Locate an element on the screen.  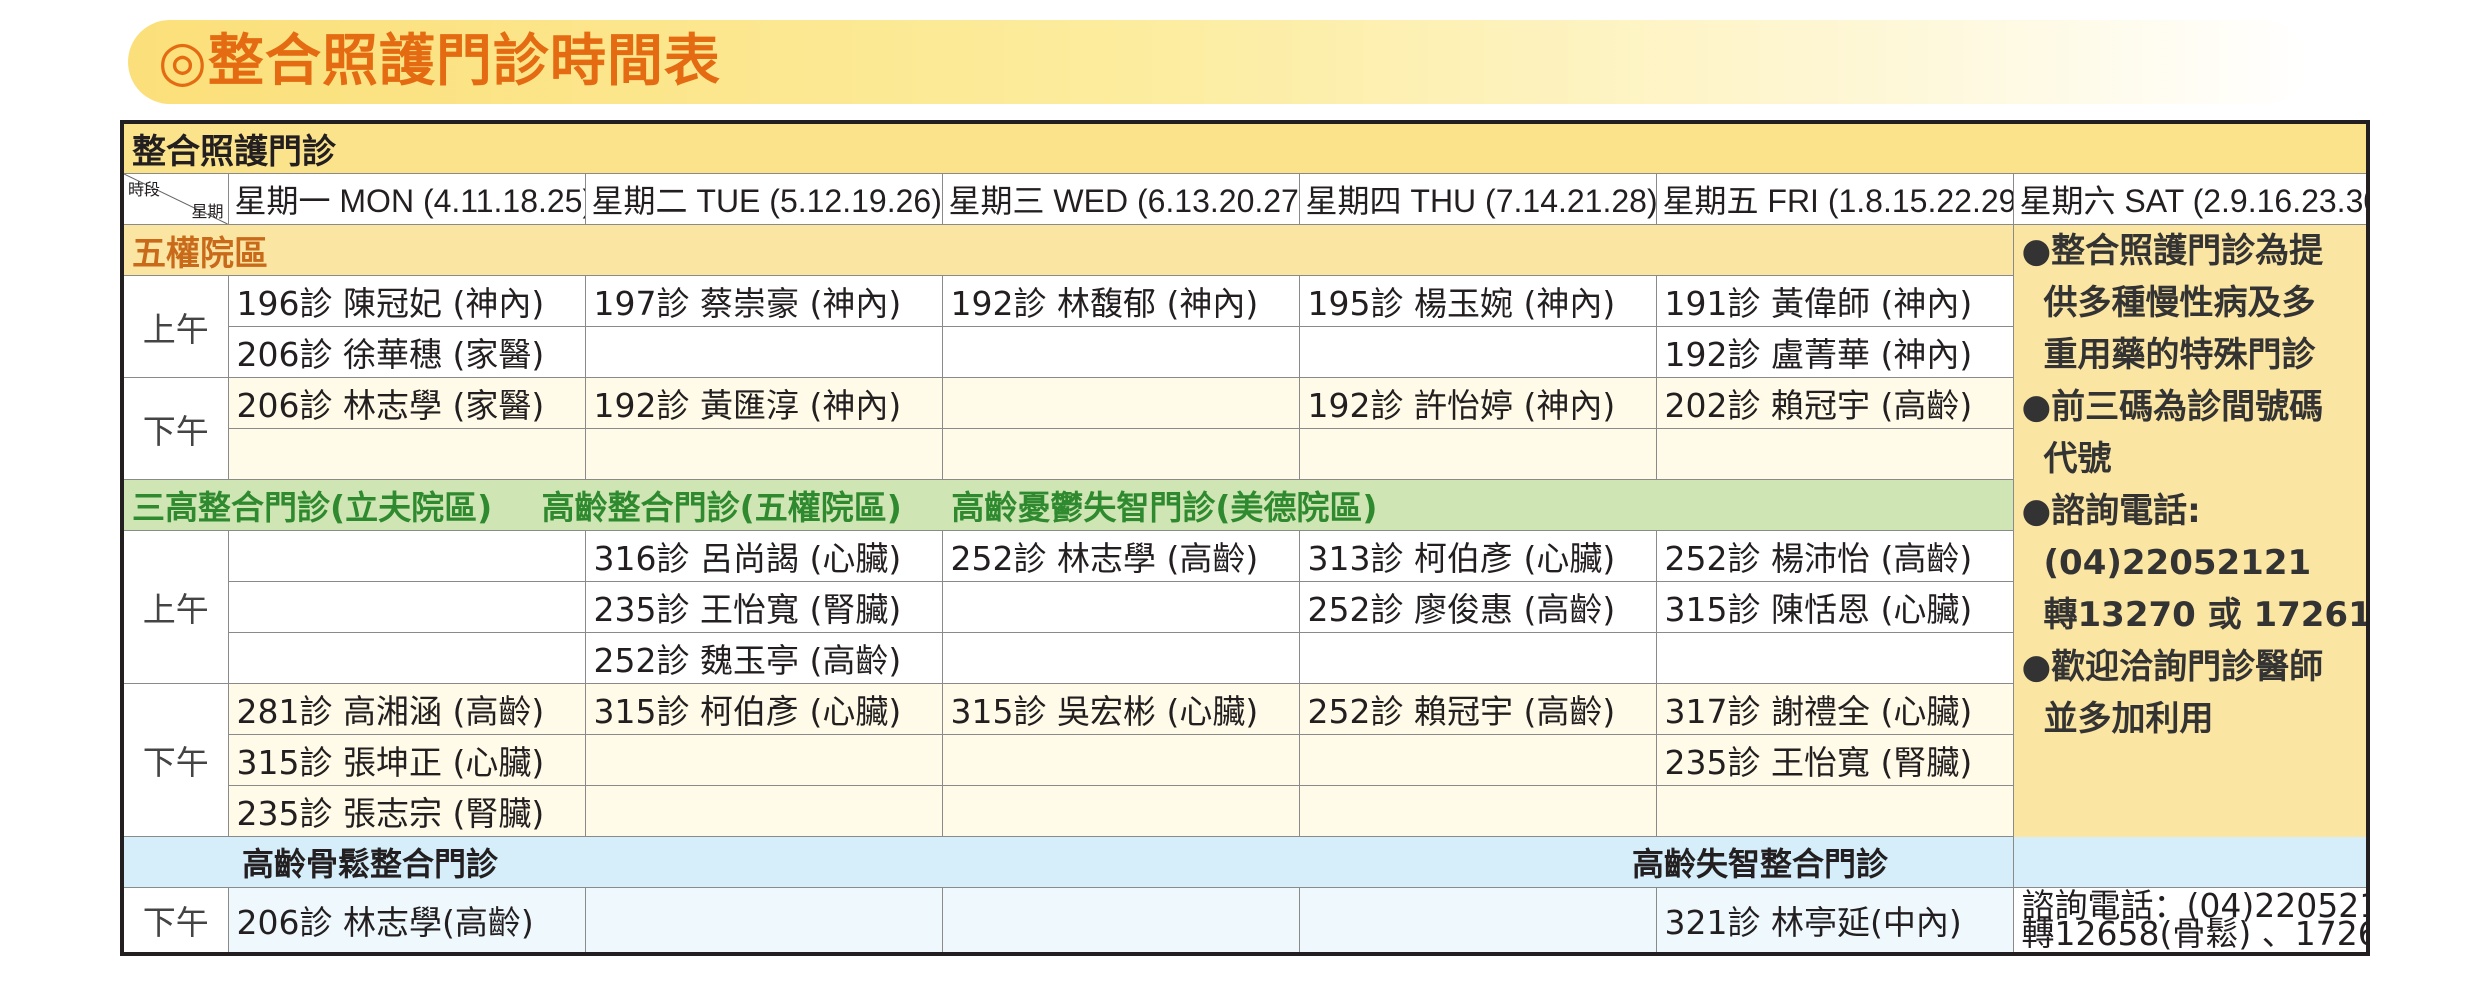
corner-header: 時段 星期 is located at coordinates (175, 199).